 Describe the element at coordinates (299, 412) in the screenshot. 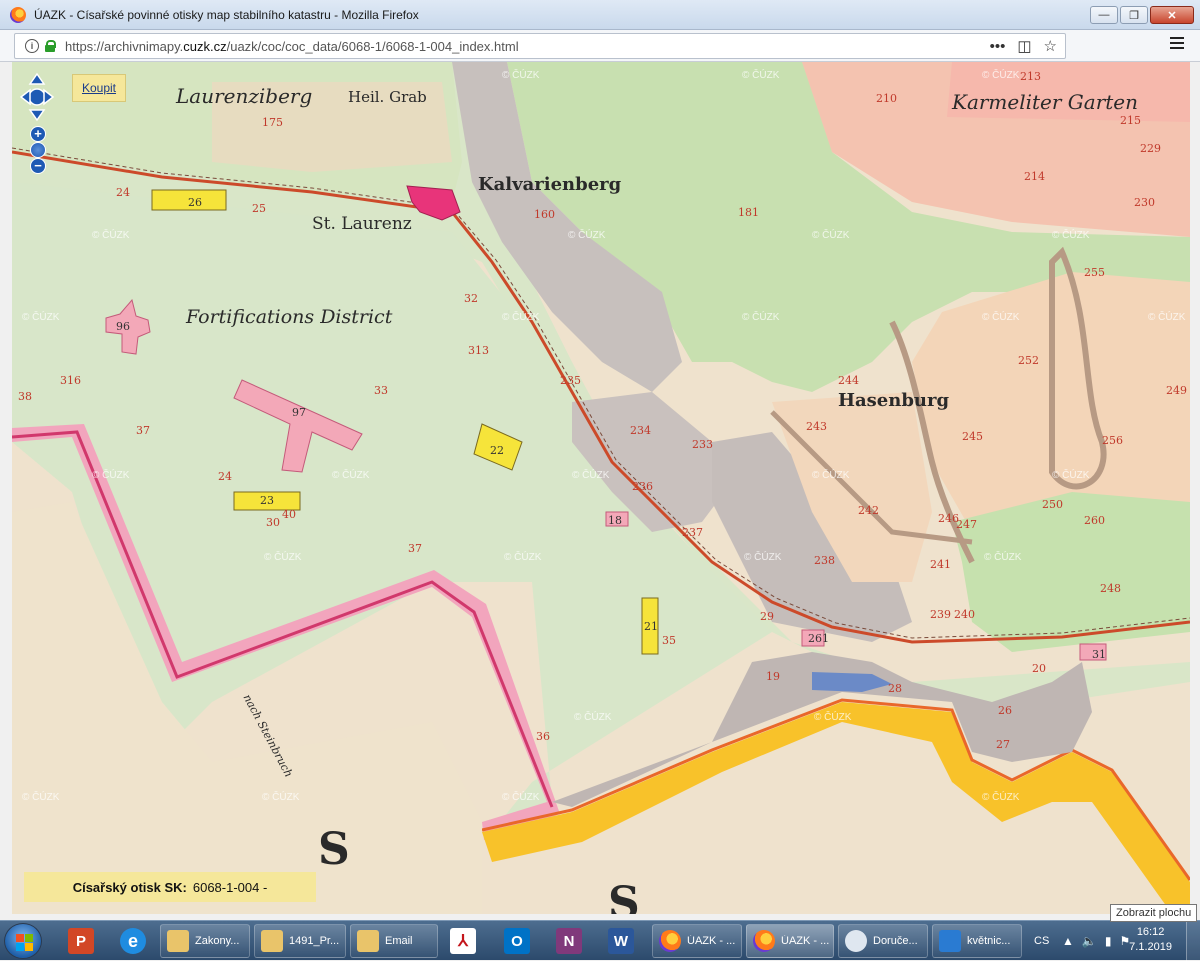

I see `parcel-number: 97` at that location.